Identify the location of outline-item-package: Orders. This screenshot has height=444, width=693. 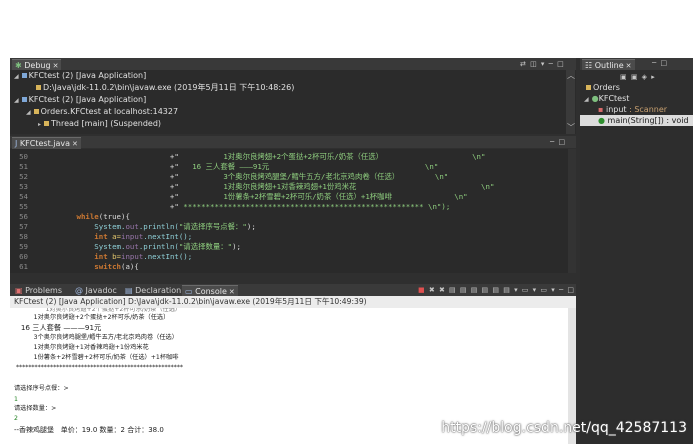
(603, 87).